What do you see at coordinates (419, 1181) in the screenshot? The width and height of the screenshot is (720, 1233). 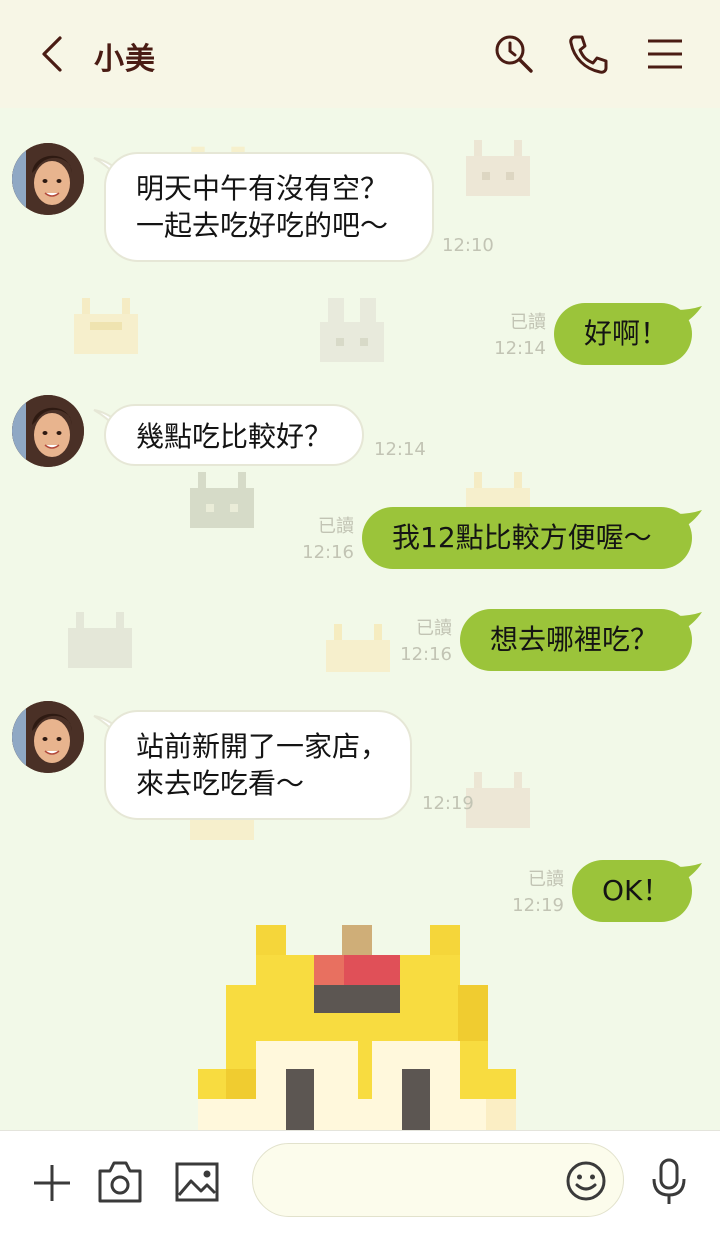 I see `message-input` at bounding box center [419, 1181].